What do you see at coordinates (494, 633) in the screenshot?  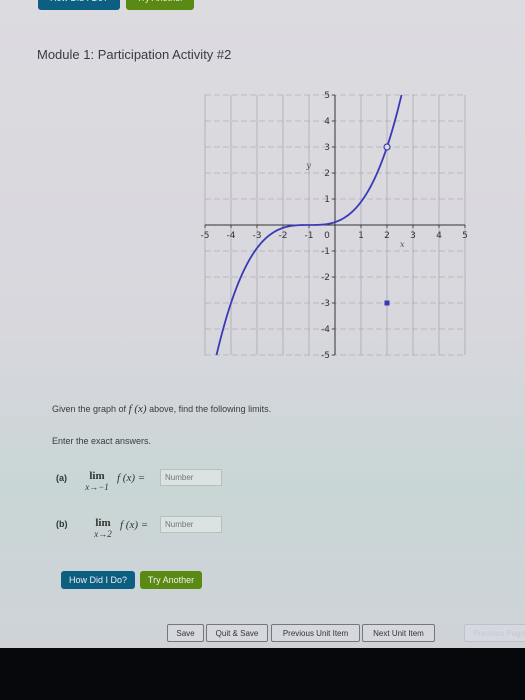 I see `previous-page-button: Previous Page` at bounding box center [494, 633].